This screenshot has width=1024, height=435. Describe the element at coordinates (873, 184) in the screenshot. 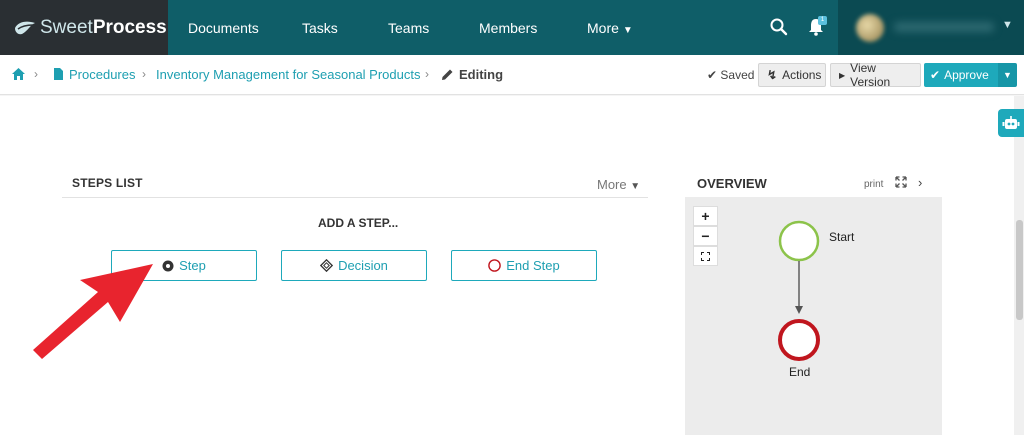

I see `print-link: print` at that location.